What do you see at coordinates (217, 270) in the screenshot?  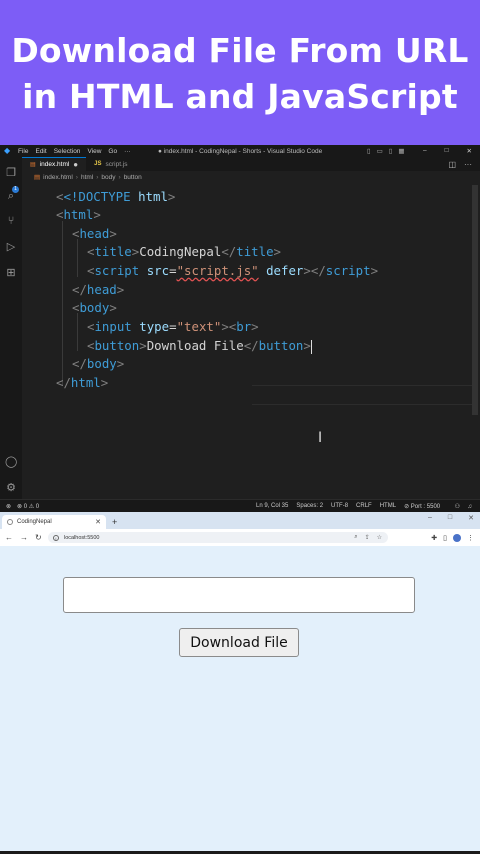 I see `code-value: "script.js"` at bounding box center [217, 270].